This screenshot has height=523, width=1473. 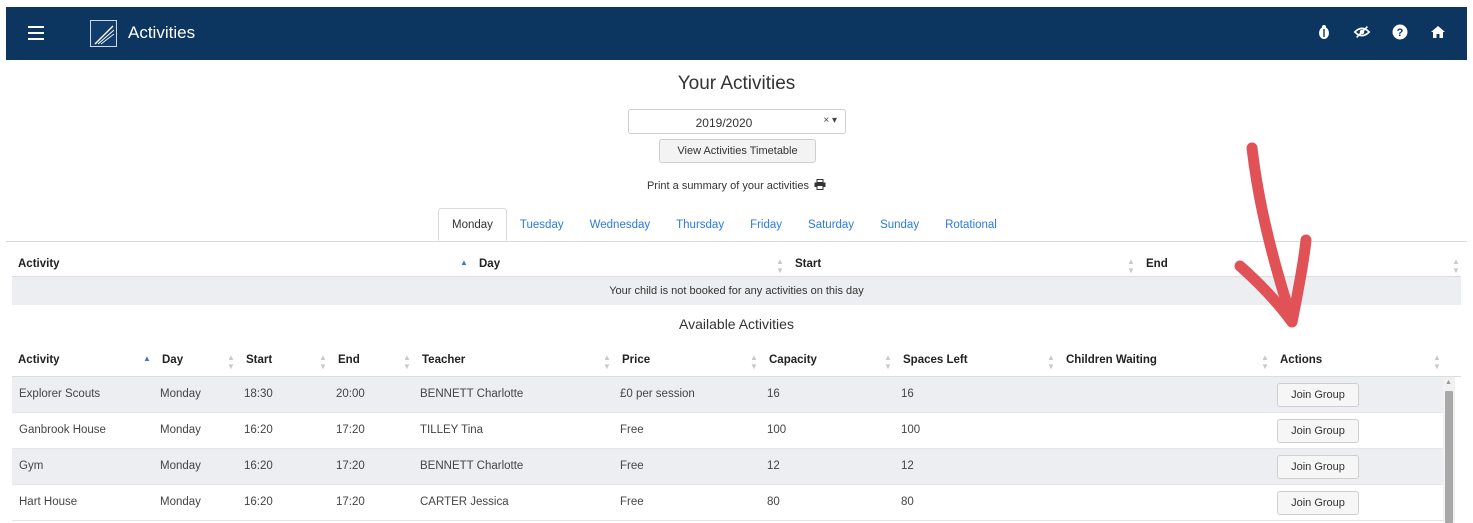 What do you see at coordinates (1111, 360) in the screenshot?
I see `col-children-waiting: Children Waiting` at bounding box center [1111, 360].